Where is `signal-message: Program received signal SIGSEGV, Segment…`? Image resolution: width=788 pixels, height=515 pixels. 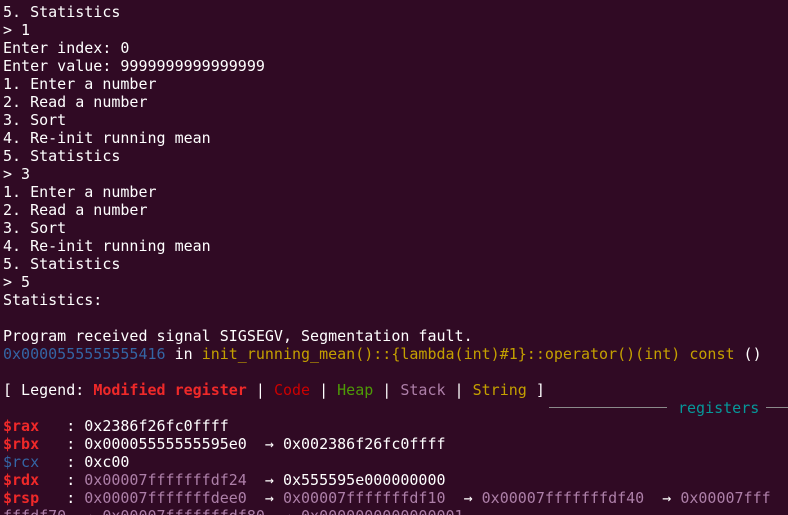 signal-message: Program received signal SIGSEGV, Segment… is located at coordinates (238, 336).